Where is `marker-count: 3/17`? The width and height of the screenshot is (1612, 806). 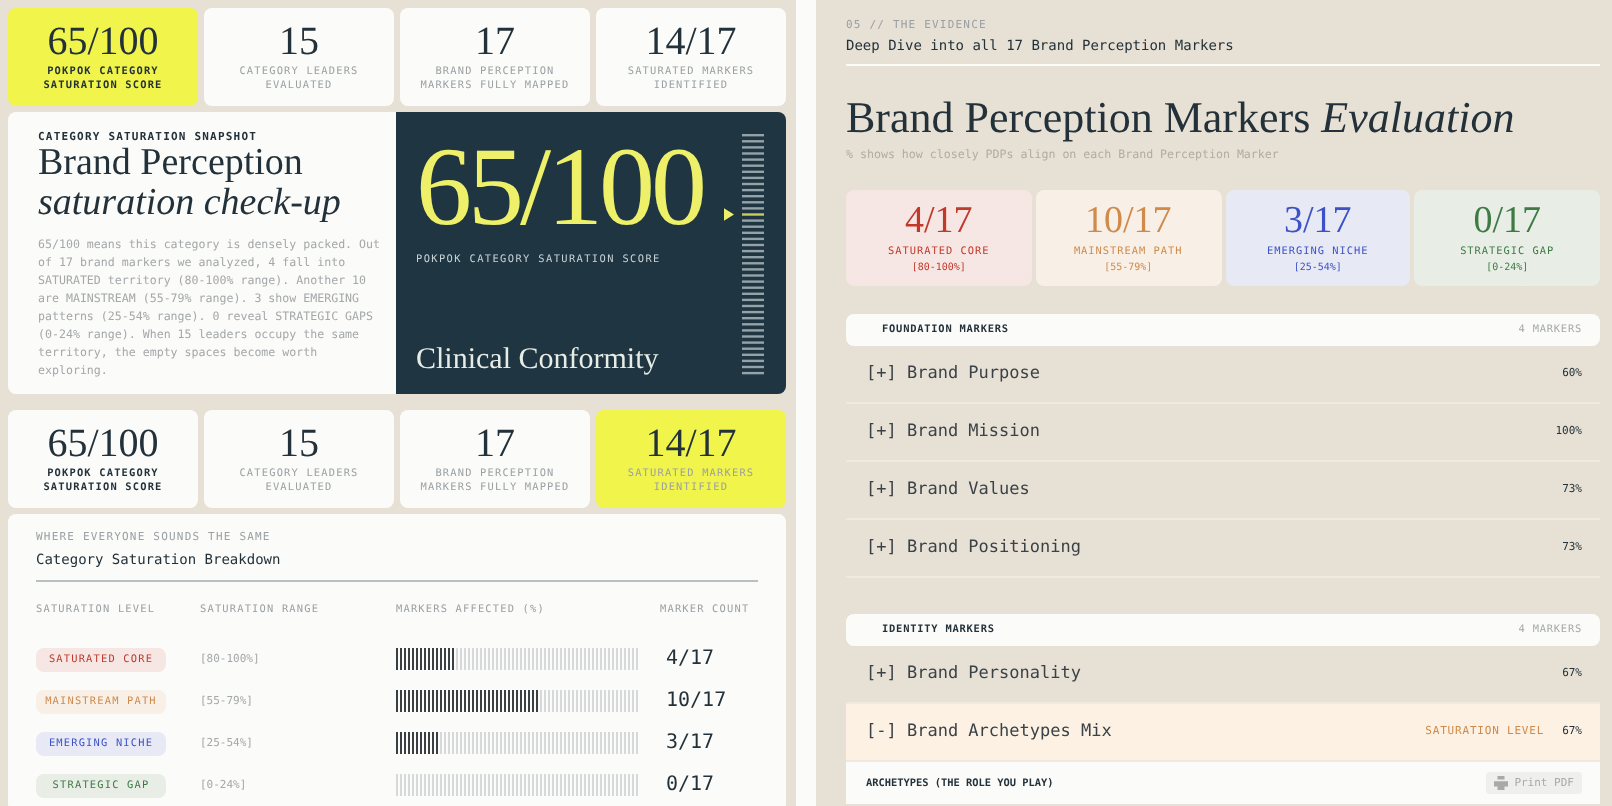
marker-count: 3/17 is located at coordinates (690, 744).